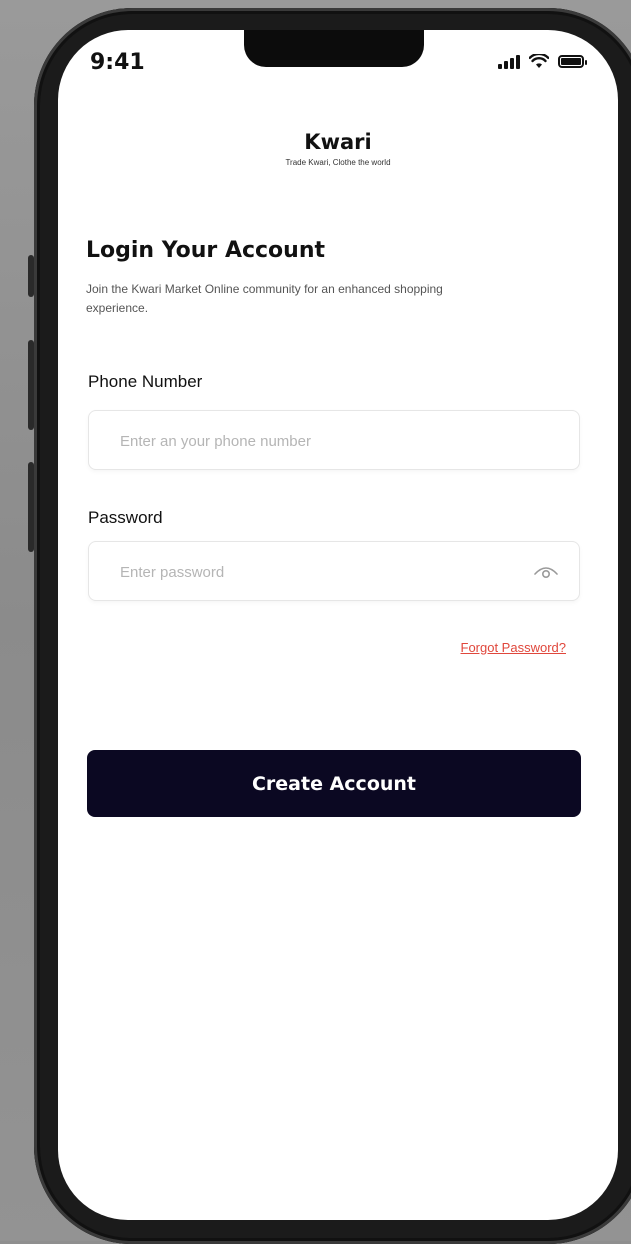 The image size is (631, 1244). Describe the element at coordinates (206, 250) in the screenshot. I see `page-title: Login Your Account` at that location.